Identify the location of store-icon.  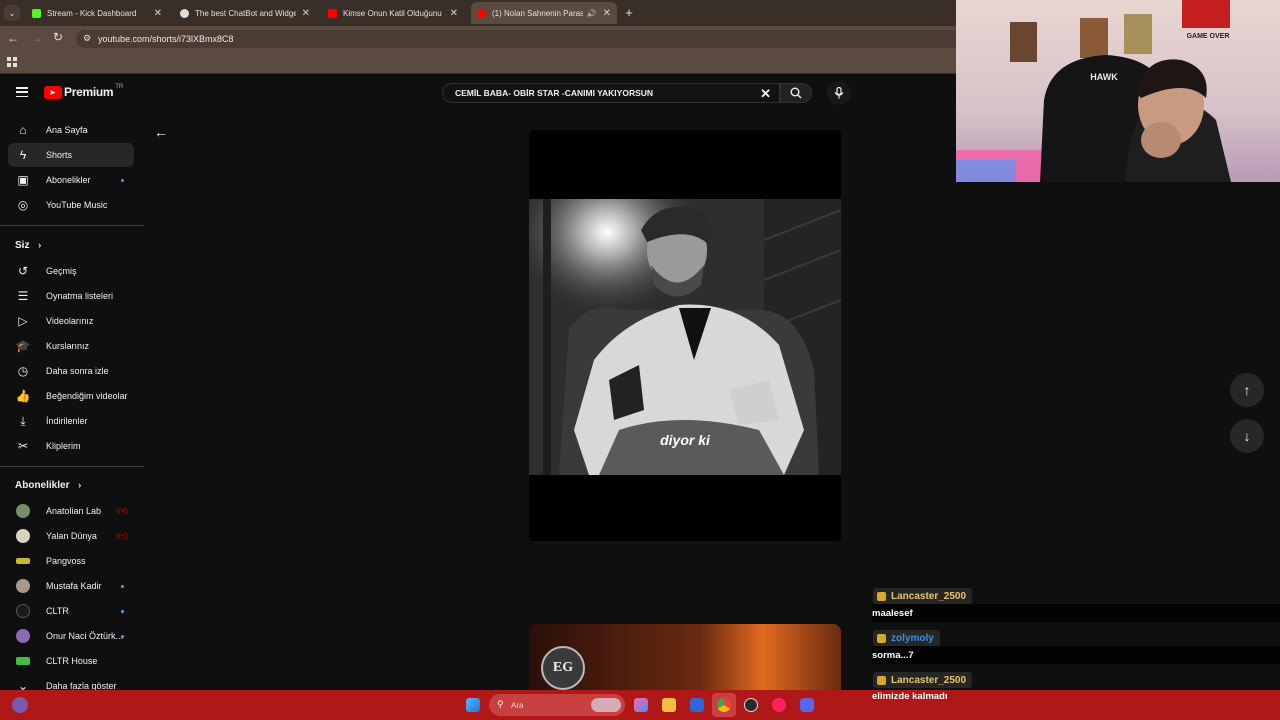
(697, 705).